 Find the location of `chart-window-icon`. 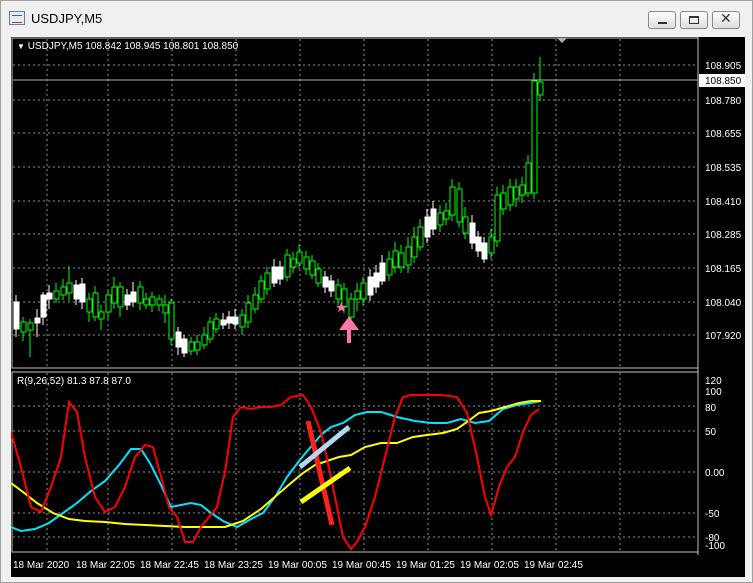

chart-window-icon is located at coordinates (17, 18).